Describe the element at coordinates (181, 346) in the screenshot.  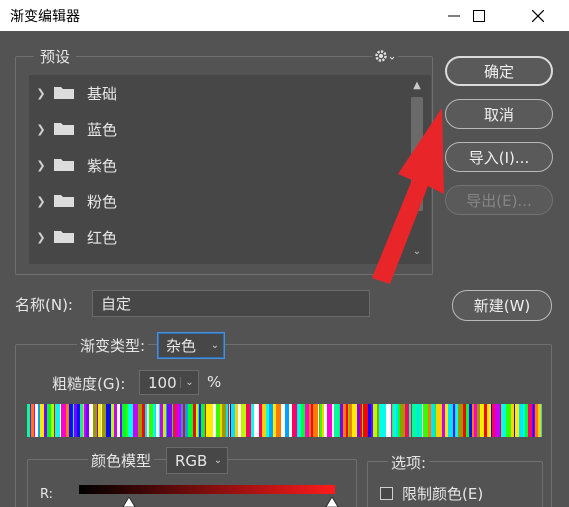
I see `gradient-type-value: 杂色` at that location.